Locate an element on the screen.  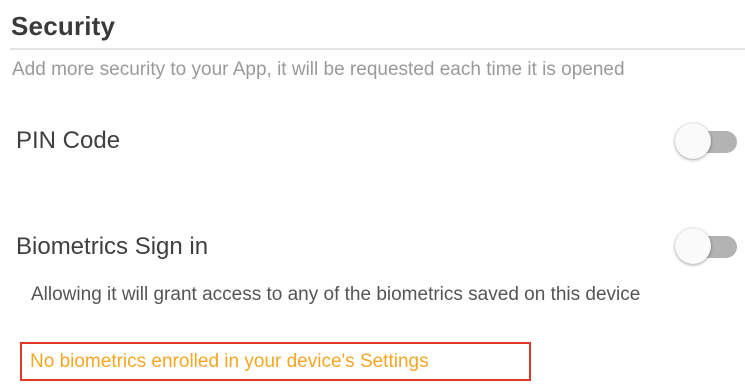
biometrics-toggle is located at coordinates (707, 246).